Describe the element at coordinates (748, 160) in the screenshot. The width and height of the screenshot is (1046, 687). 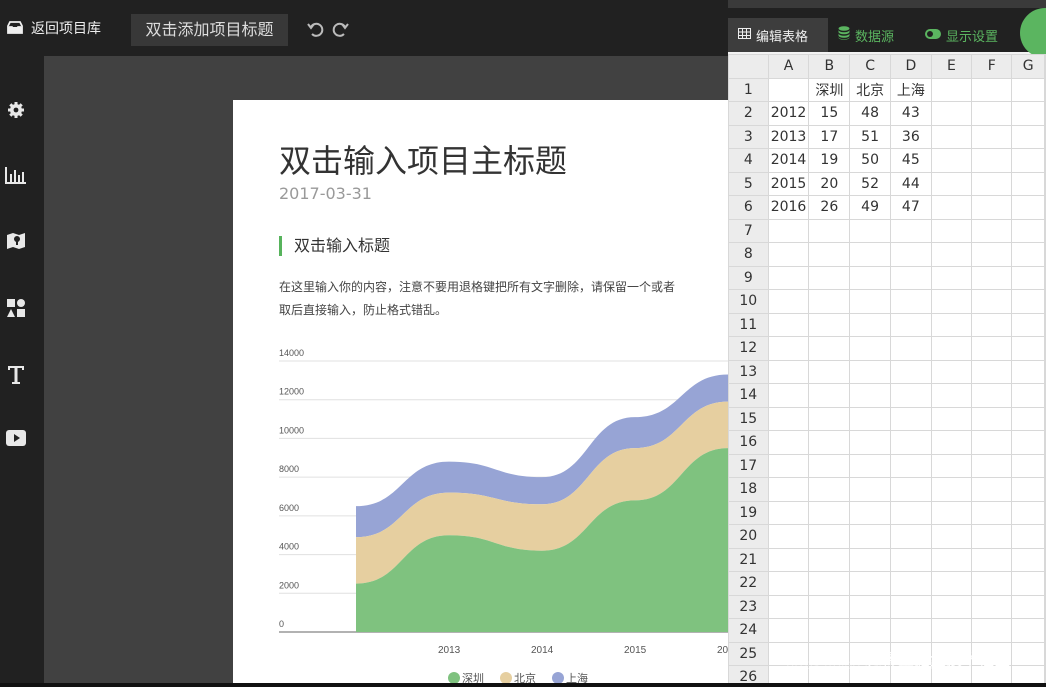
I see `row-header: 4` at that location.